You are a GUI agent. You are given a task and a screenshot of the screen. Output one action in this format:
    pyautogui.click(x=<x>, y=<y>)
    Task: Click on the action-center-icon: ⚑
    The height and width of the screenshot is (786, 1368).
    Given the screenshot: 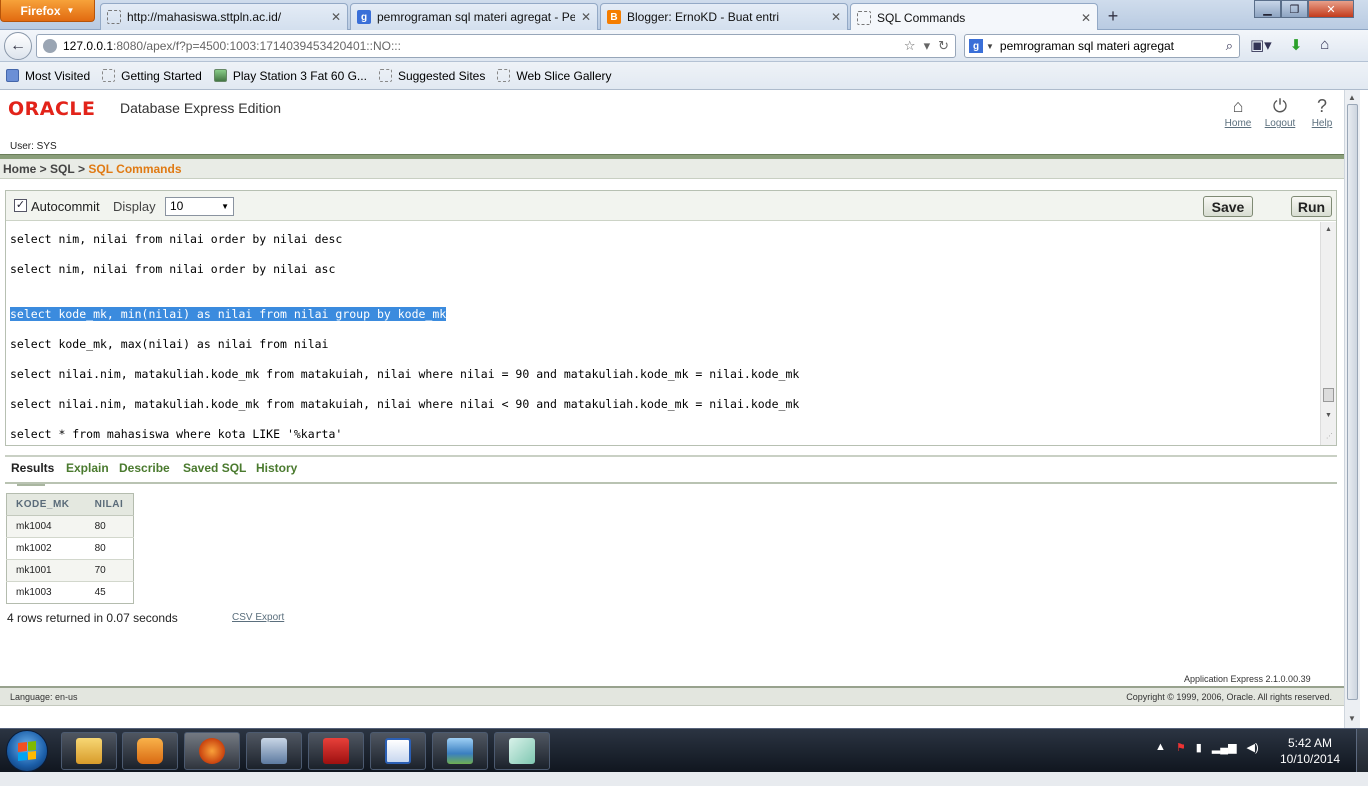 What is the action you would take?
    pyautogui.click(x=1181, y=747)
    